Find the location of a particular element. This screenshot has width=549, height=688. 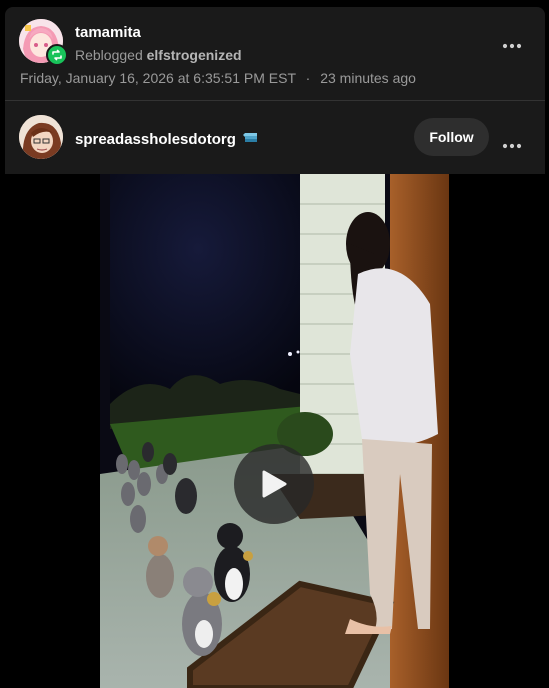

reblog-icon is located at coordinates (57, 55).